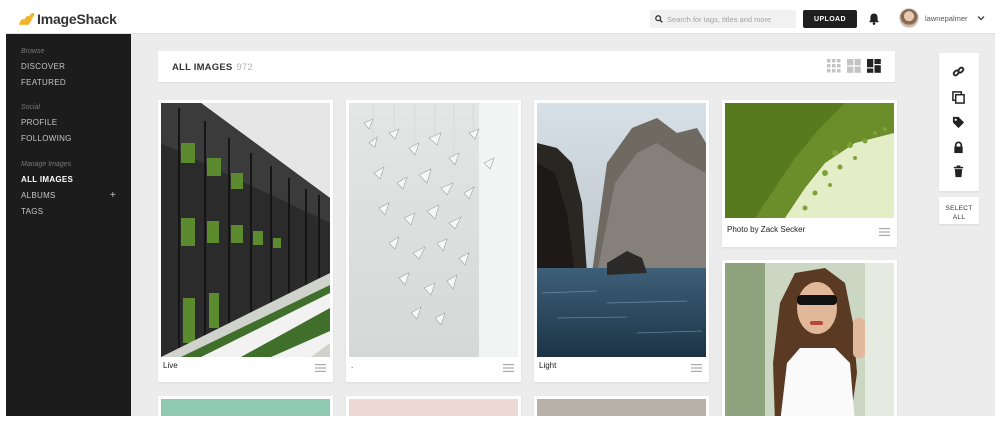  What do you see at coordinates (958, 147) in the screenshot?
I see `lock-icon` at bounding box center [958, 147].